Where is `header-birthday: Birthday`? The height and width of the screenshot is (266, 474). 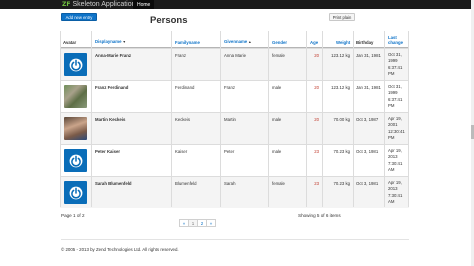
header-birthday: Birthday is located at coordinates (365, 42).